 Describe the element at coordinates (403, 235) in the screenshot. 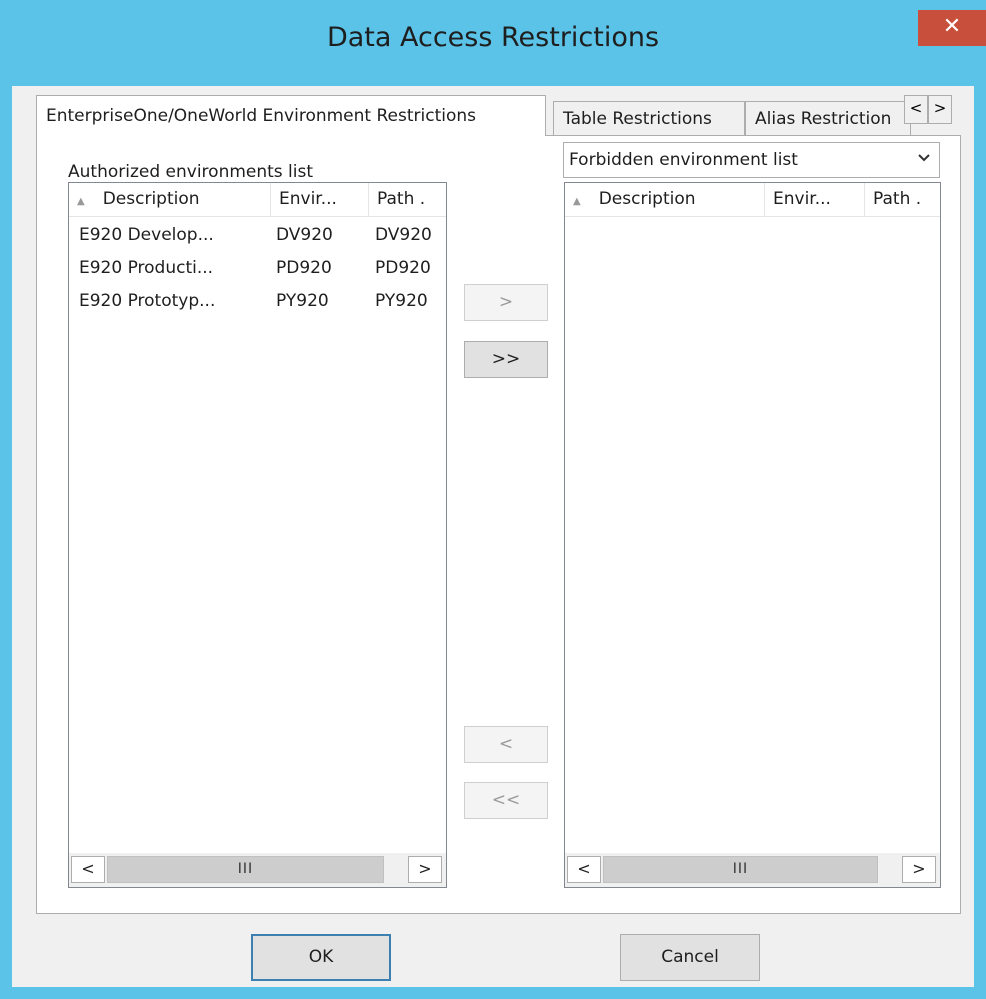

I see `row-path: DV920` at that location.